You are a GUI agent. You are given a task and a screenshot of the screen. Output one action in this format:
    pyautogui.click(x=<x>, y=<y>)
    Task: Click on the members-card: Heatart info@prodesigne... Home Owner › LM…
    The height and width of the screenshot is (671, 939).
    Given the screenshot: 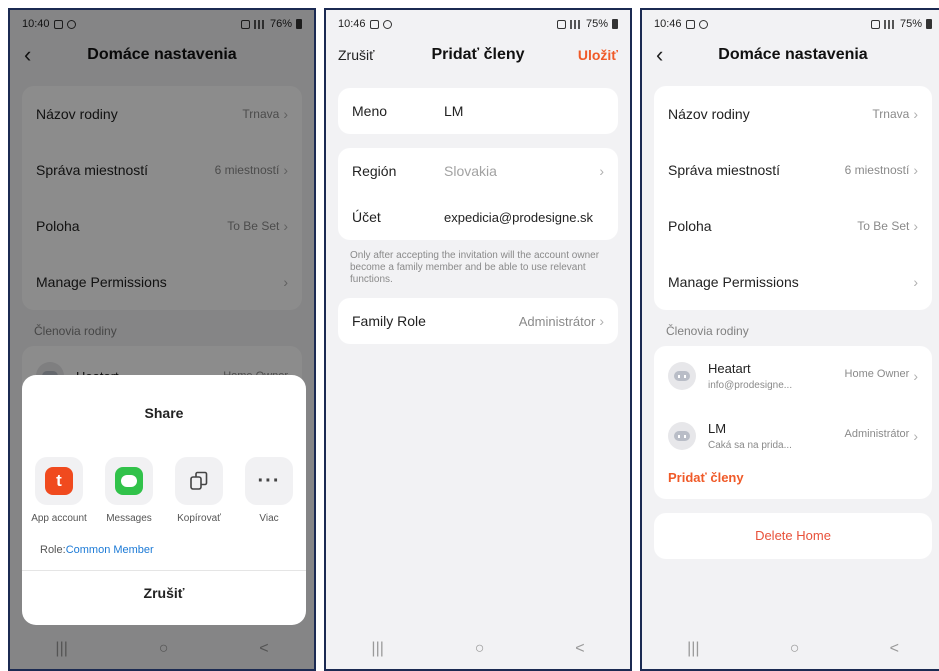 What is the action you would take?
    pyautogui.click(x=793, y=422)
    